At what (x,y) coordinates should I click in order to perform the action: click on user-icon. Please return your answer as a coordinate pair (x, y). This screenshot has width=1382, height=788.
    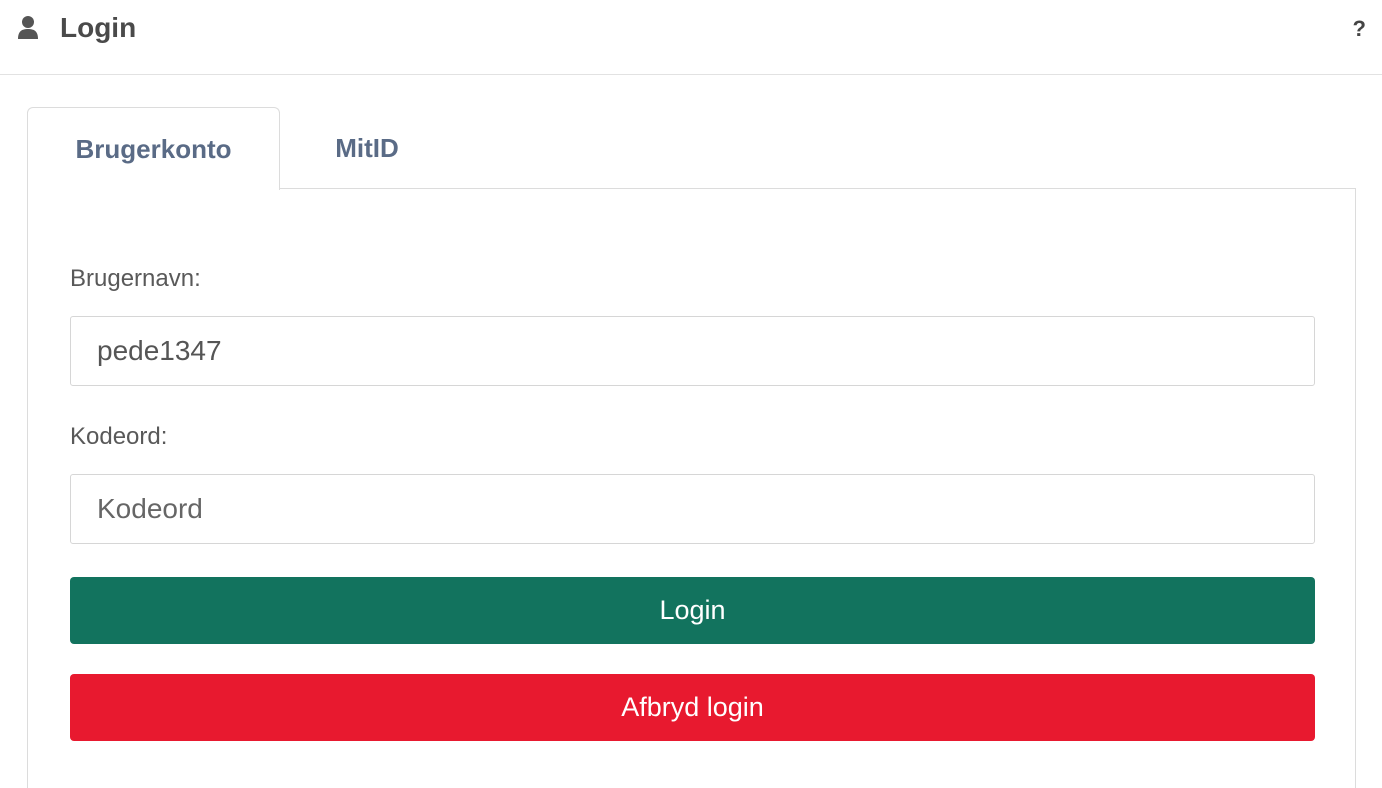
    Looking at the image, I should click on (28, 28).